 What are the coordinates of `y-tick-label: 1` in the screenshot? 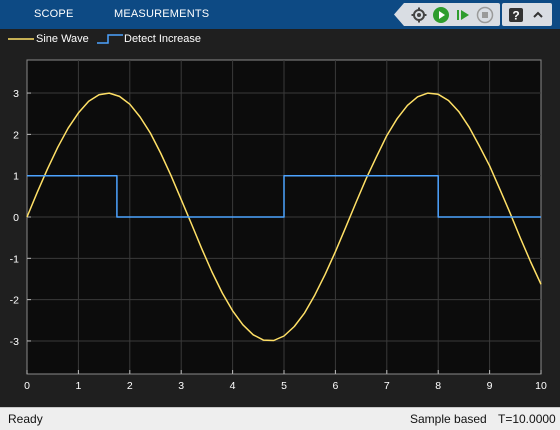 It's located at (16, 177).